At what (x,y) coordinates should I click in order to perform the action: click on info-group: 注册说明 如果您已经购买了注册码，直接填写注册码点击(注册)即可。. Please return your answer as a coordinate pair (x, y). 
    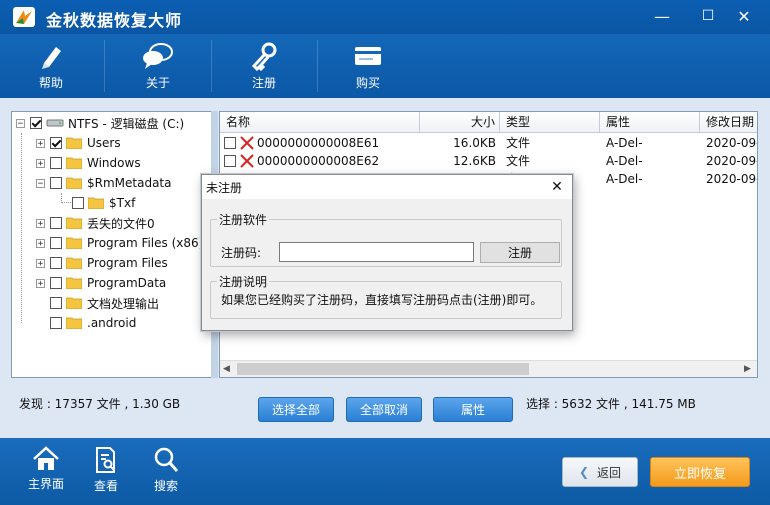
    Looking at the image, I should click on (386, 296).